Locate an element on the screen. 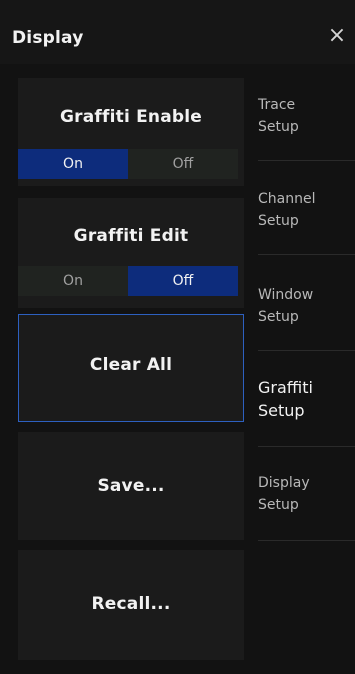 The width and height of the screenshot is (355, 674). graffiti-edit-on-option: On is located at coordinates (73, 281).